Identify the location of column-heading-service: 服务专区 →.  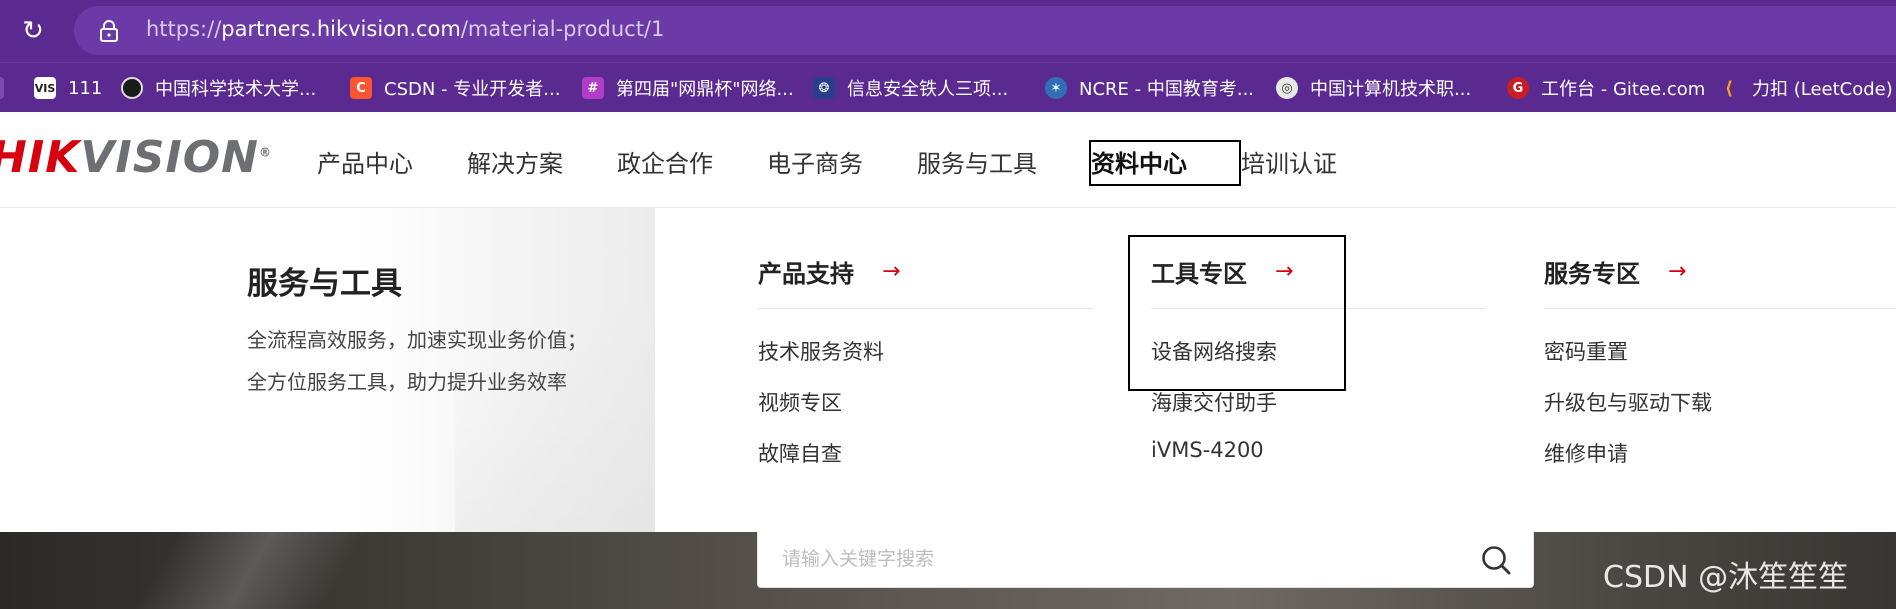
(1615, 271).